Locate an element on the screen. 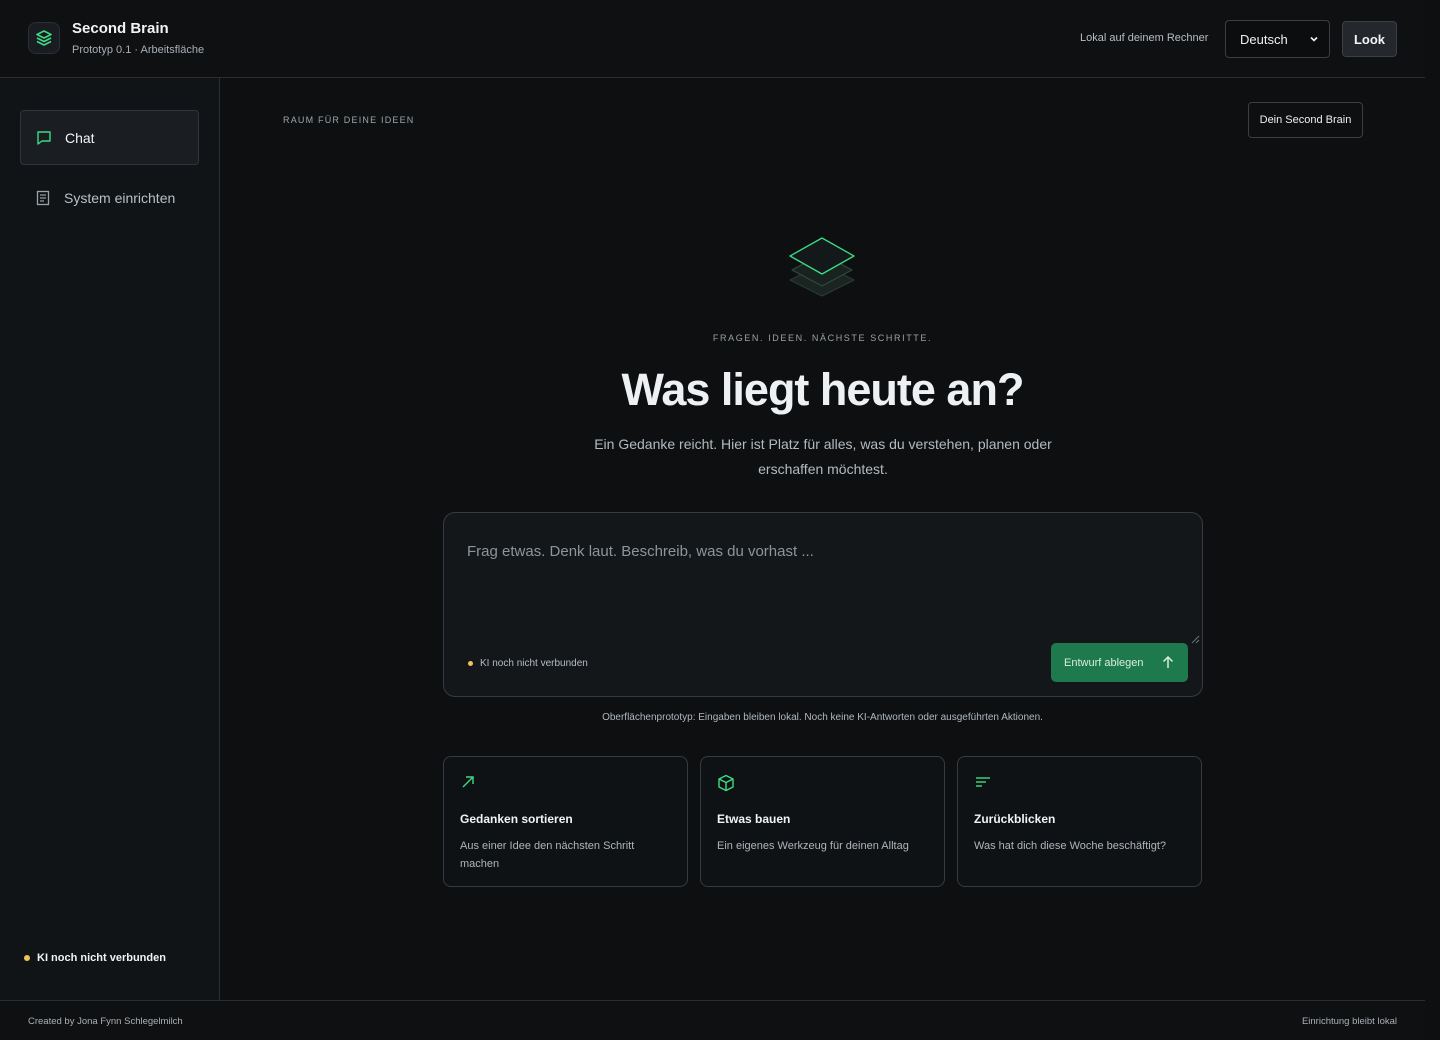 This screenshot has width=1440, height=1040. second-brain-button: Dein Second Brain is located at coordinates (1305, 120).